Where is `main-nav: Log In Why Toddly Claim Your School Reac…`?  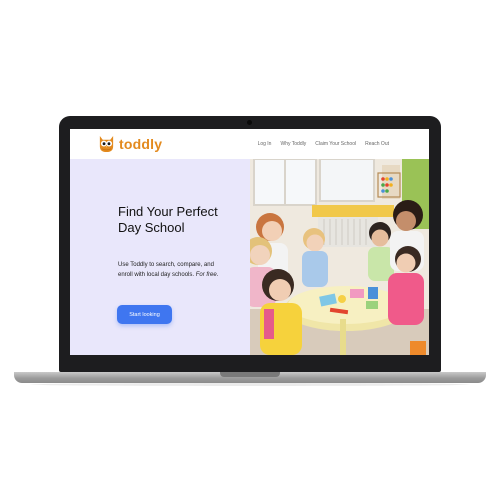
main-nav: Log In Why Toddly Claim Your School Reac… is located at coordinates (323, 144).